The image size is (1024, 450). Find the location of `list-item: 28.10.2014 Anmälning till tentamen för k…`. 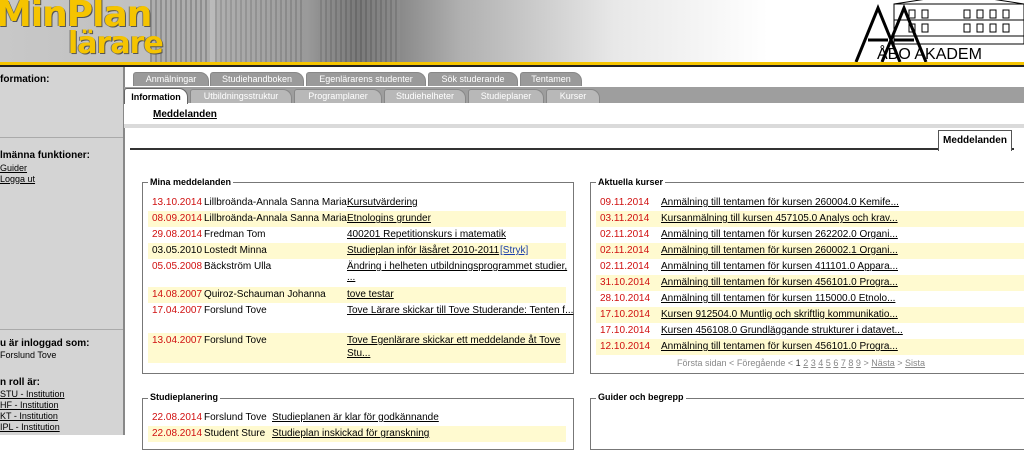

list-item: 28.10.2014 Anmälning till tentamen för k… is located at coordinates (810, 299).